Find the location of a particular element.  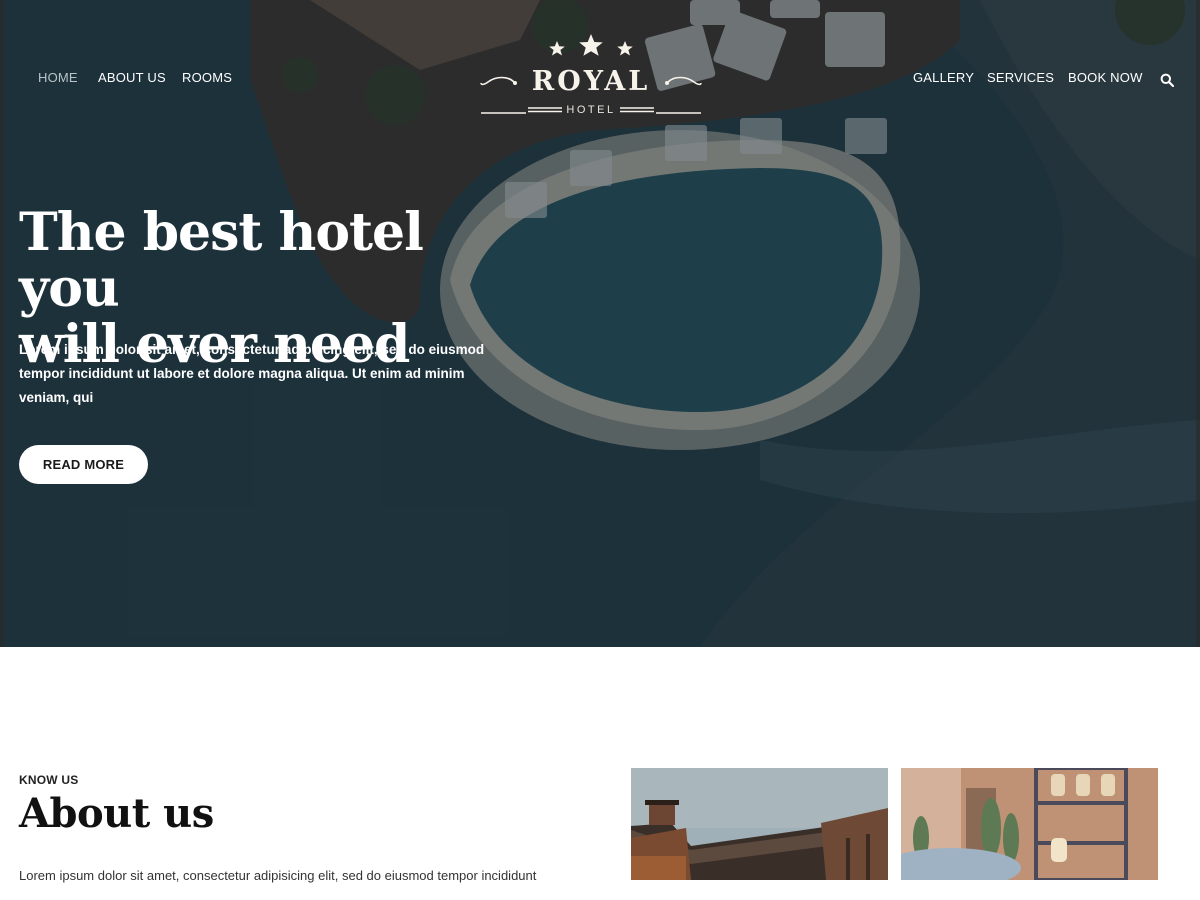

roof-image is located at coordinates (759, 824).